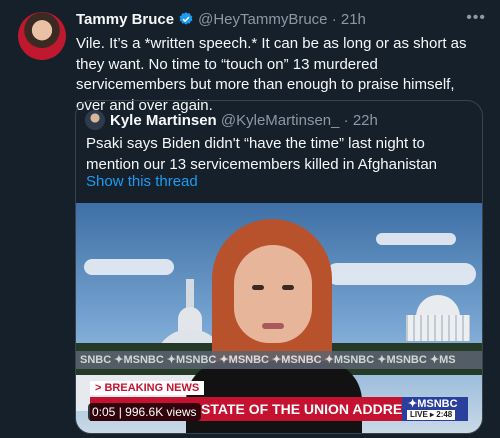 The image size is (500, 438). Describe the element at coordinates (161, 412) in the screenshot. I see `video-view-count: 996.6K views` at that location.